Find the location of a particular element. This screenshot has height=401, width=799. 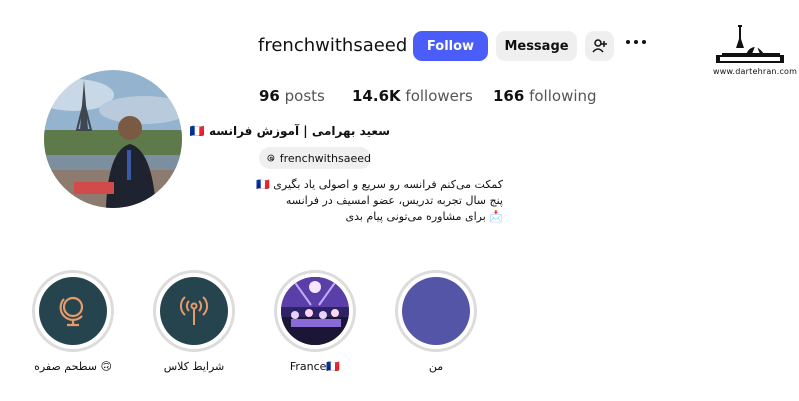

threads-handle: frenchwithsaeed is located at coordinates (325, 158).